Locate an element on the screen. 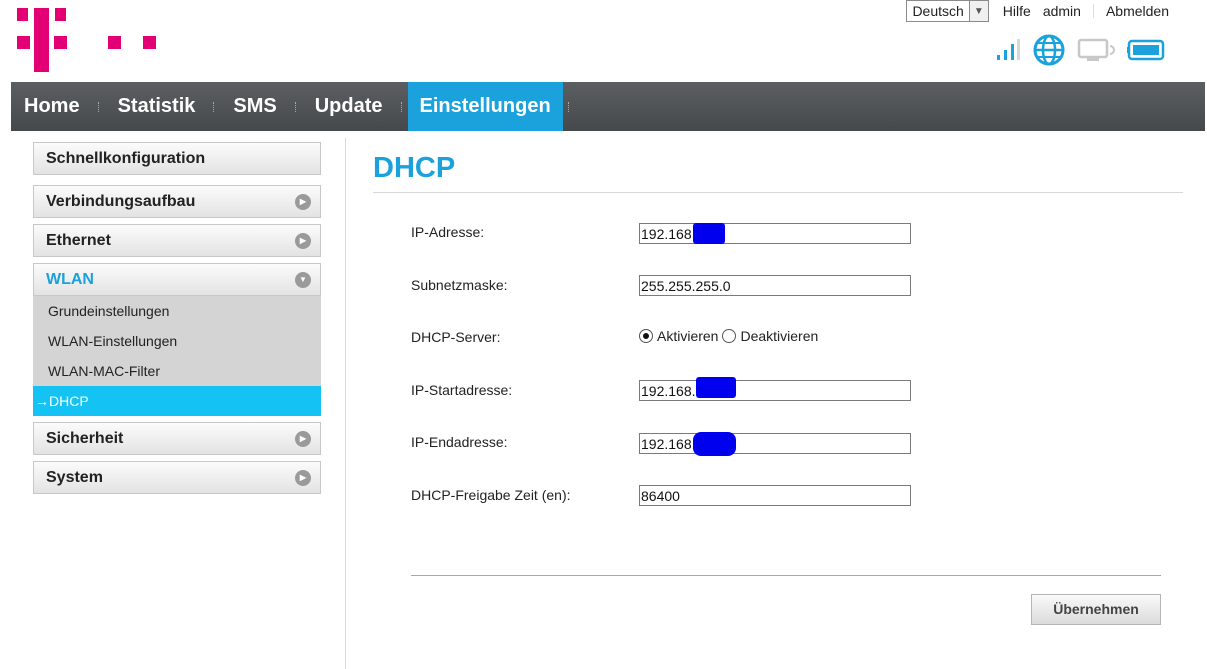 The image size is (1207, 669). submenu-item-basic: Grundeinstellungen is located at coordinates (177, 311).